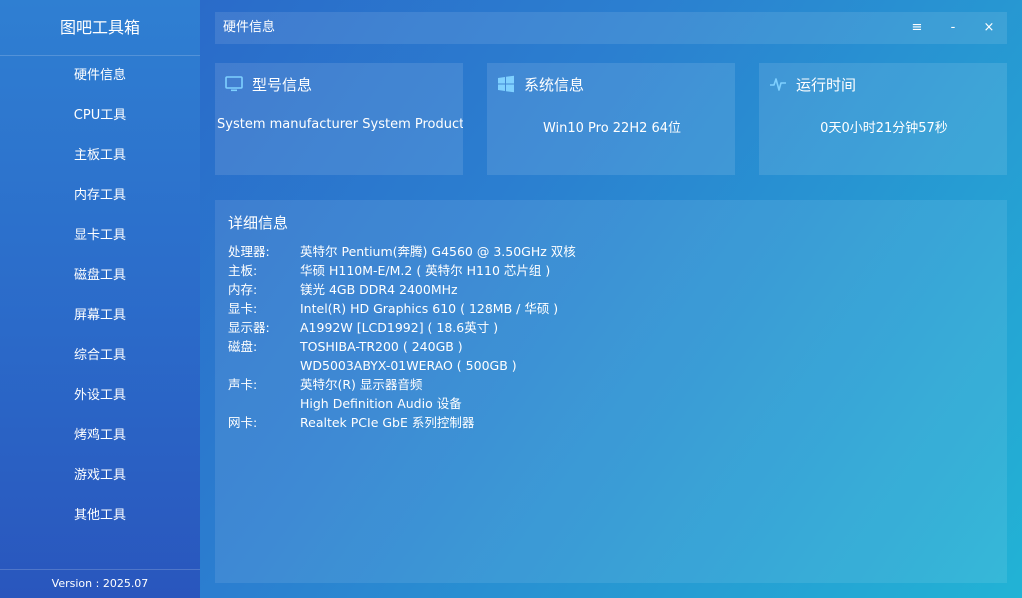 The height and width of the screenshot is (598, 1022). I want to click on detail-label: 处理器:, so click(249, 251).